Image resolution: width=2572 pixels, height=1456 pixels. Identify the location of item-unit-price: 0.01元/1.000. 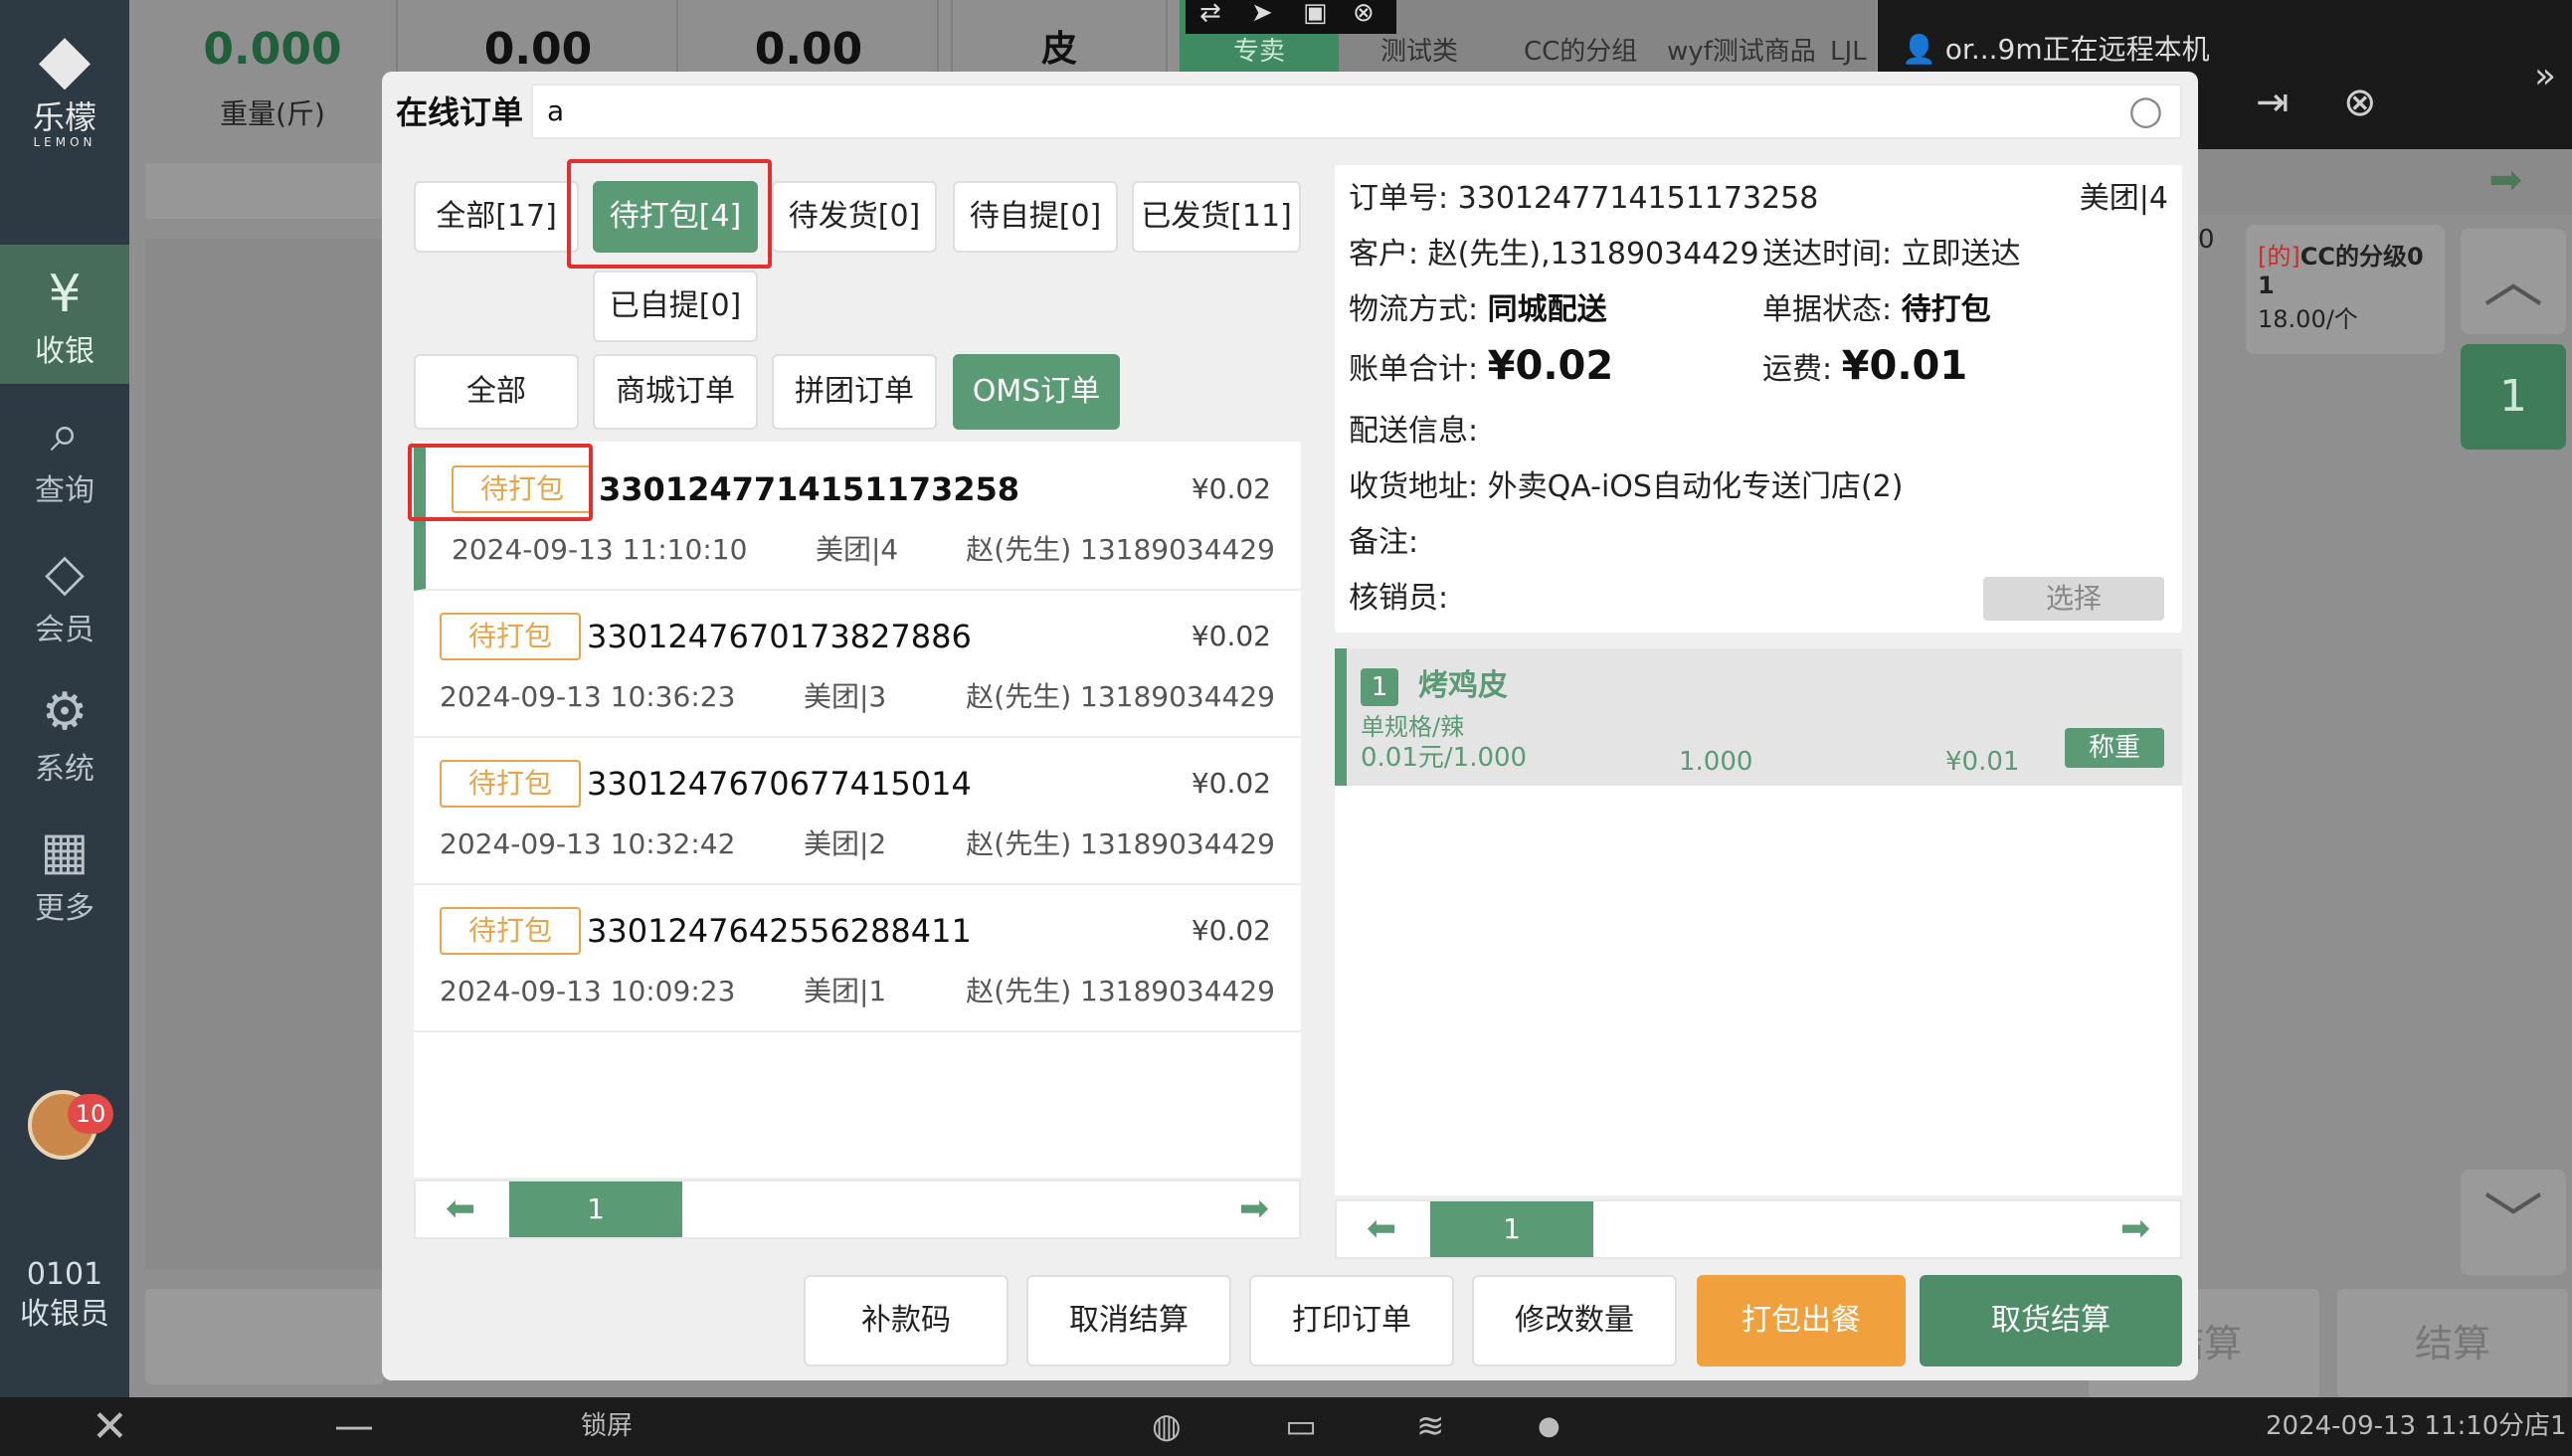
(1445, 758).